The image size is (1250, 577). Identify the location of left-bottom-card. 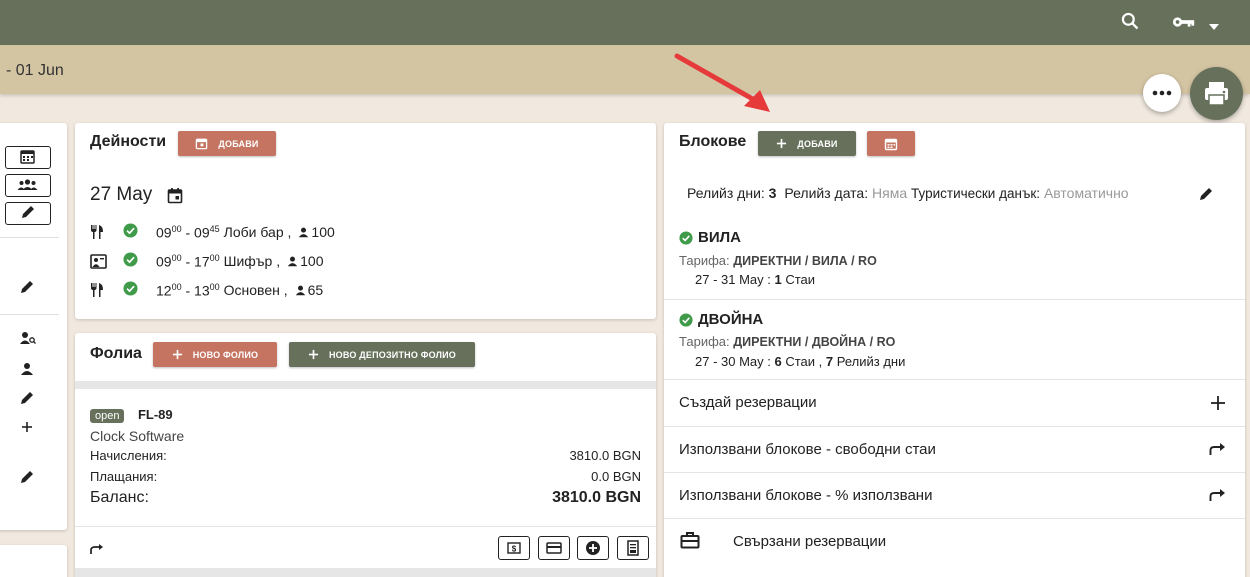
(33, 561).